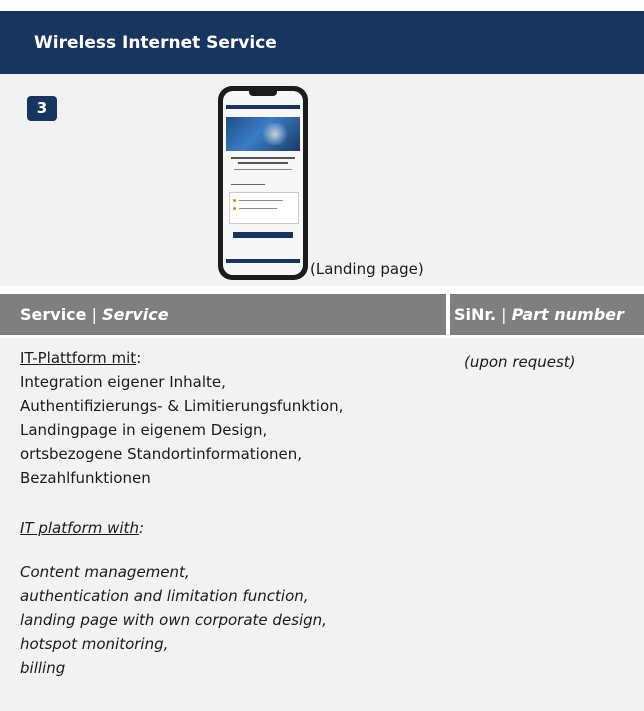 The width and height of the screenshot is (644, 711). Describe the element at coordinates (567, 314) in the screenshot. I see `column-header-part-en: Part number` at that location.